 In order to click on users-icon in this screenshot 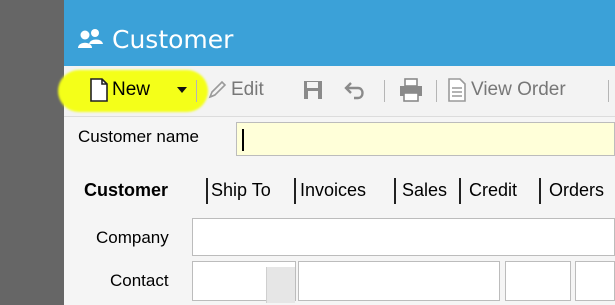, I will do `click(91, 39)`.